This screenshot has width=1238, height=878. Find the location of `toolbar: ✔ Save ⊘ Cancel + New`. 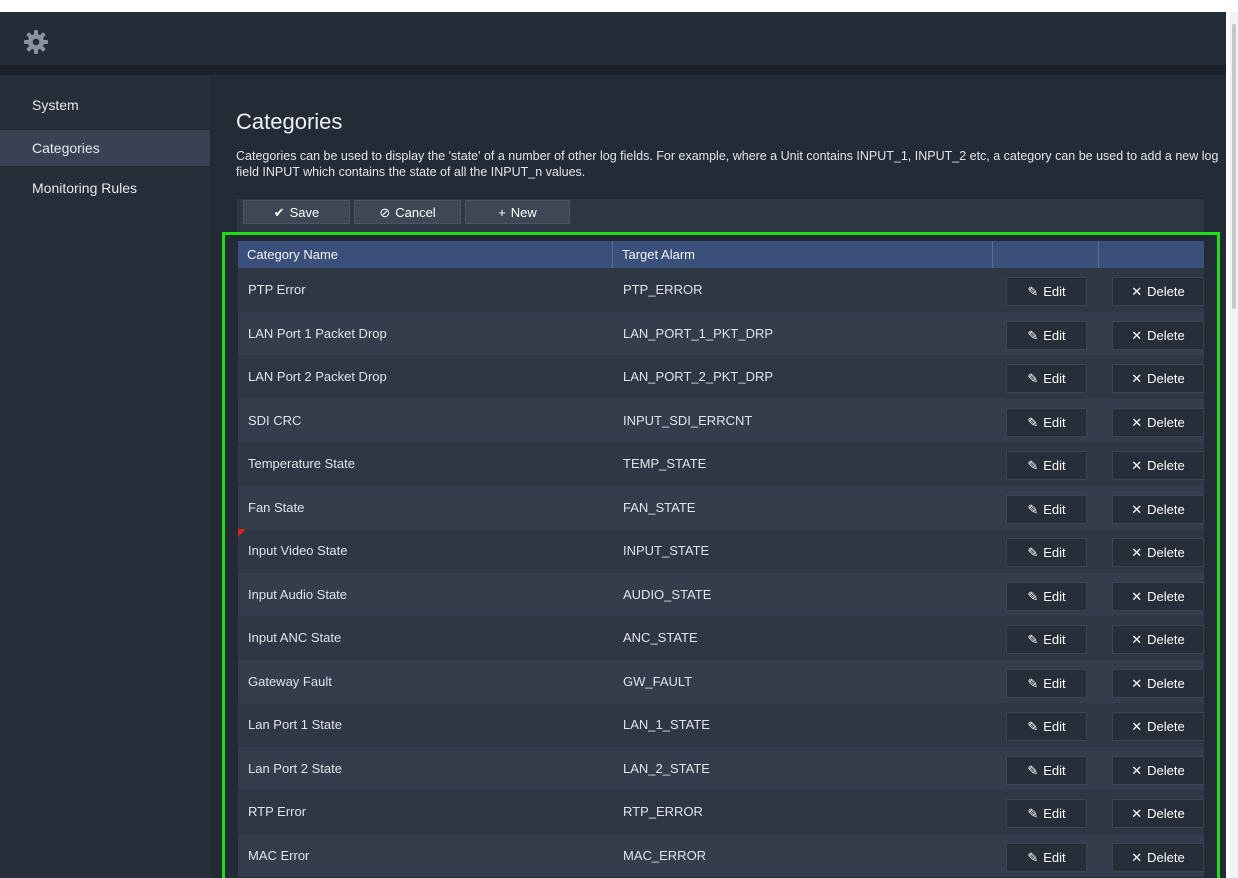

toolbar: ✔ Save ⊘ Cancel + New is located at coordinates (720, 217).